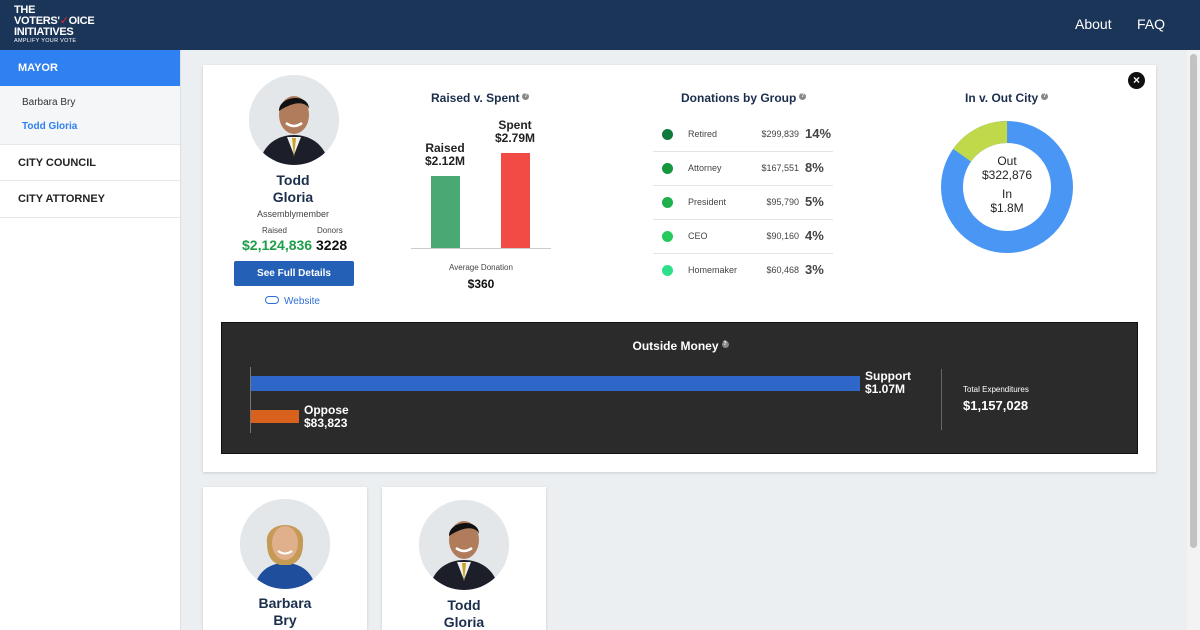 The width and height of the screenshot is (1200, 630). Describe the element at coordinates (814, 167) in the screenshot. I see `donation-group-percent: 8%` at that location.